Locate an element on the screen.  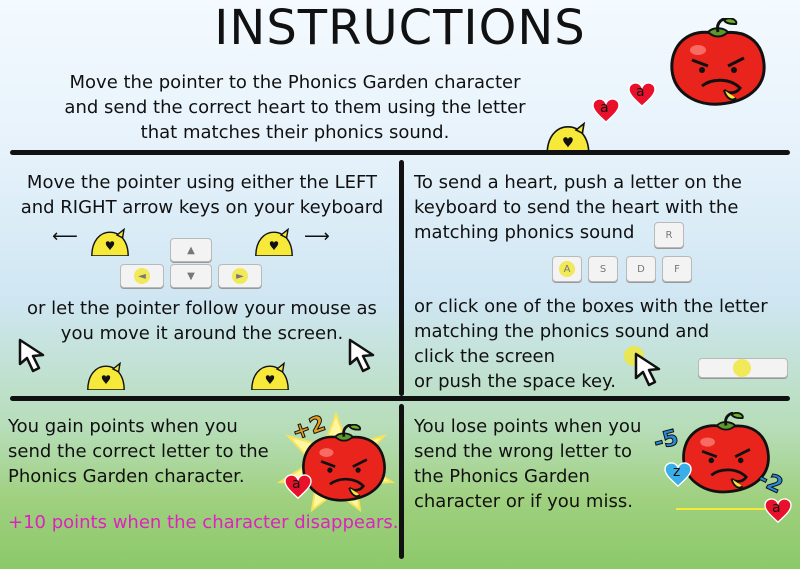
miss-trail is located at coordinates (722, 509).